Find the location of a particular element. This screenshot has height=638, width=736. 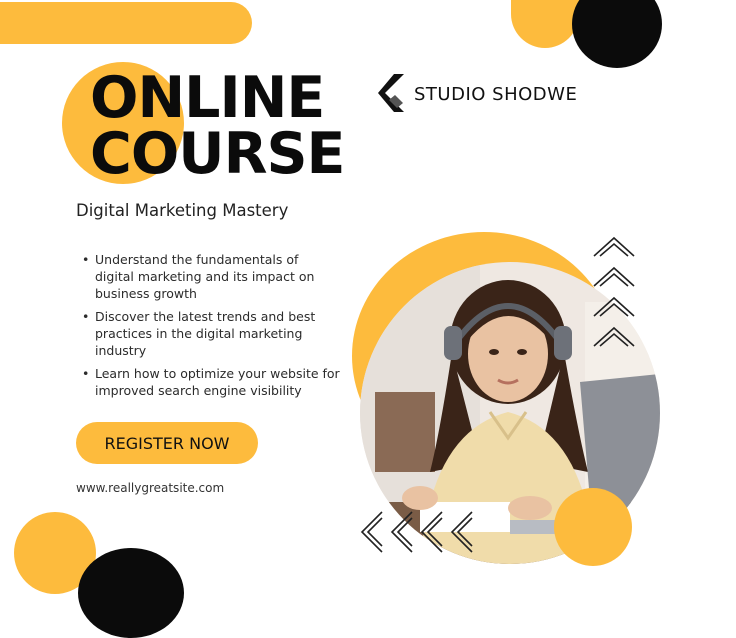

decor-black-circle-bottom-left is located at coordinates (131, 593).